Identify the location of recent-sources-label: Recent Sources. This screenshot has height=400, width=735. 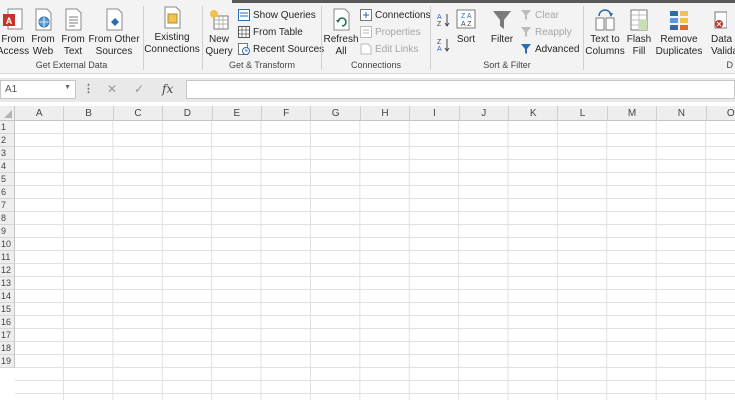
(289, 49).